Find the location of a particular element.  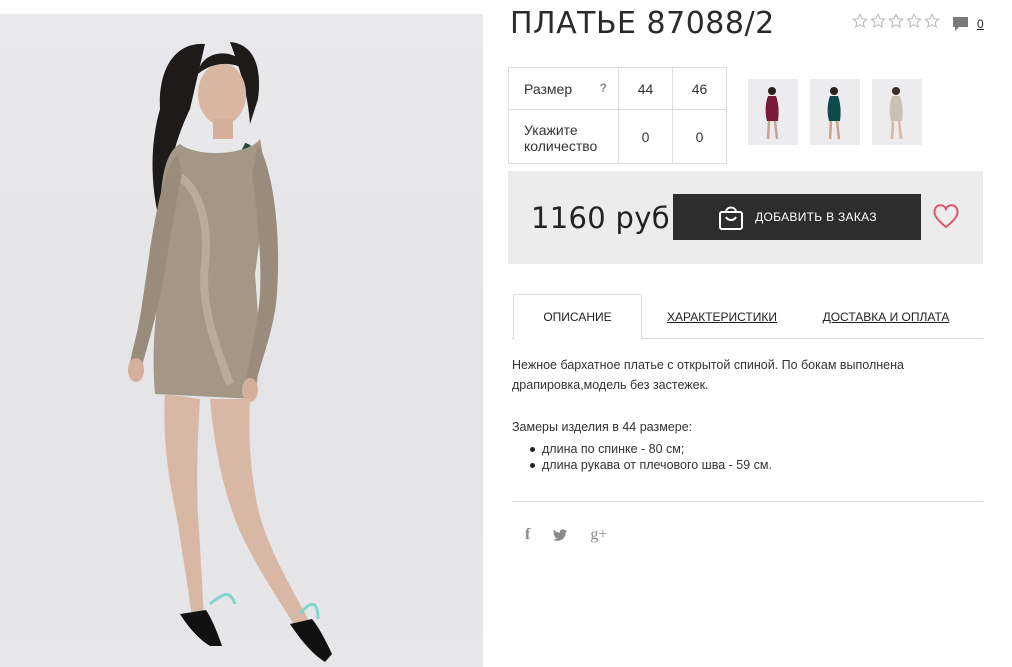

quantity-label: Укажите количество is located at coordinates (561, 137).